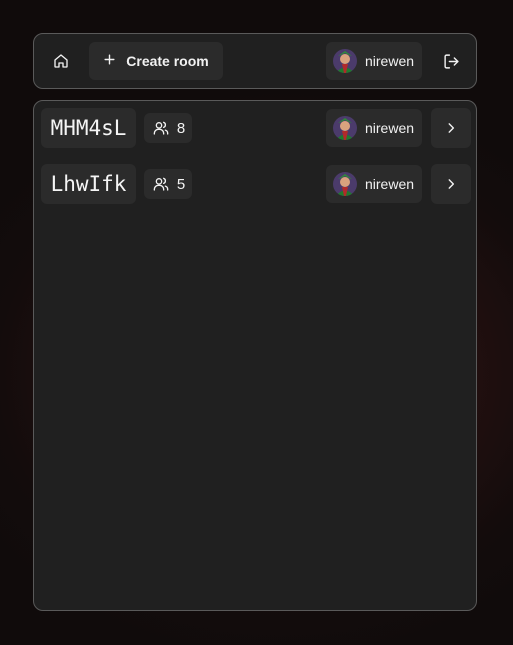 The image size is (513, 645). Describe the element at coordinates (181, 184) in the screenshot. I see `player-count-value: 5` at that location.